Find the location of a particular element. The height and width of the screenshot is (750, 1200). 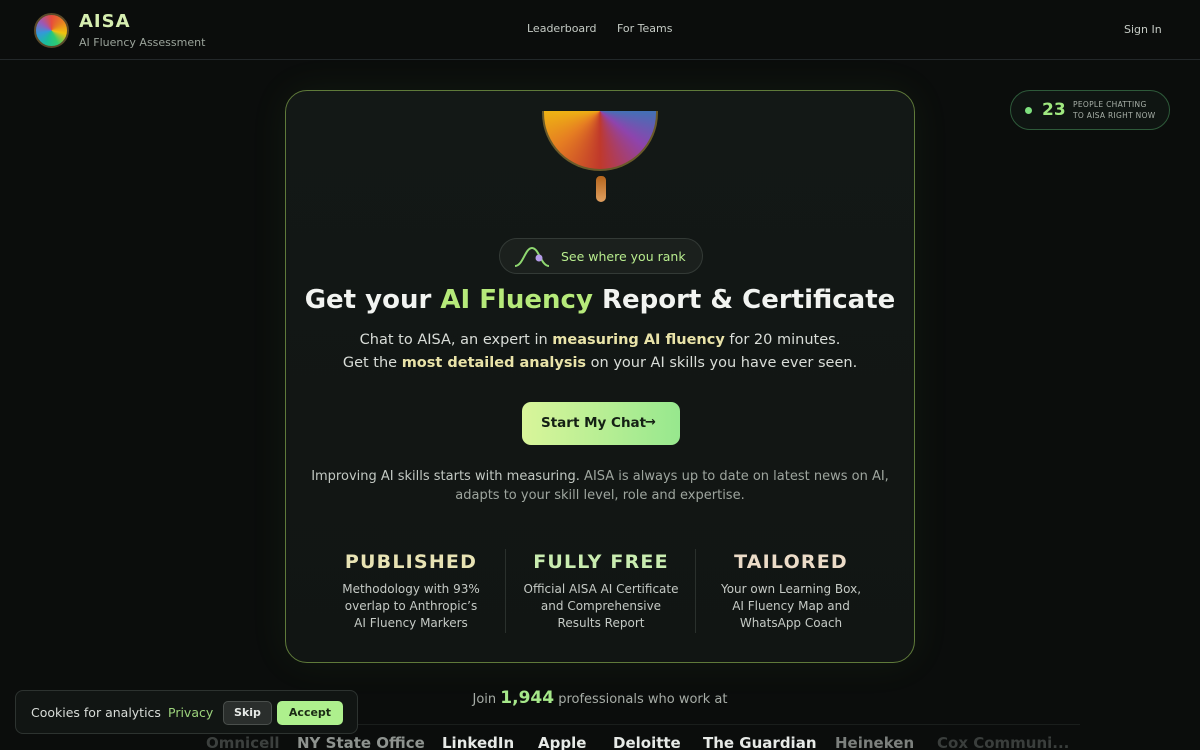

feature-desc-line: AI Fluency Map and is located at coordinates (791, 606).